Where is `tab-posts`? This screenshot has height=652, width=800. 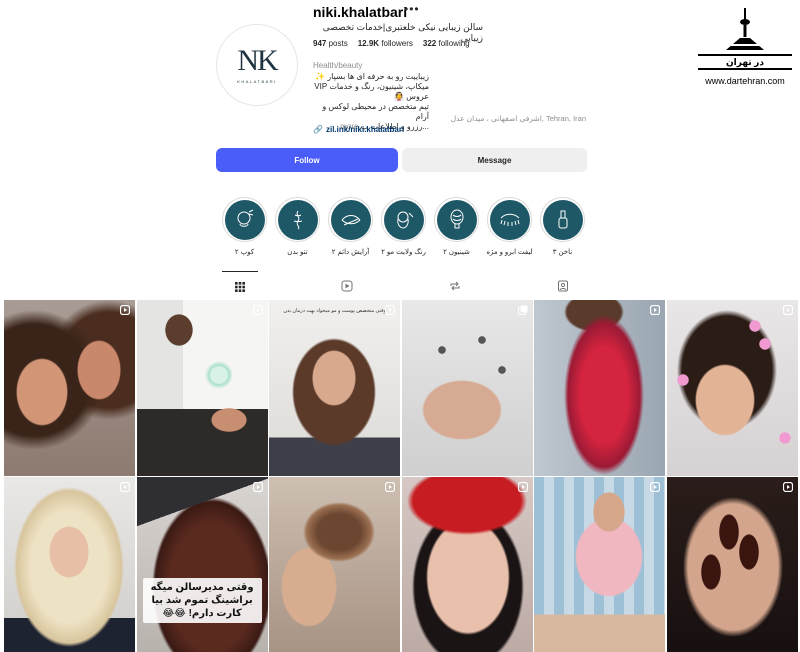 tab-posts is located at coordinates (240, 286).